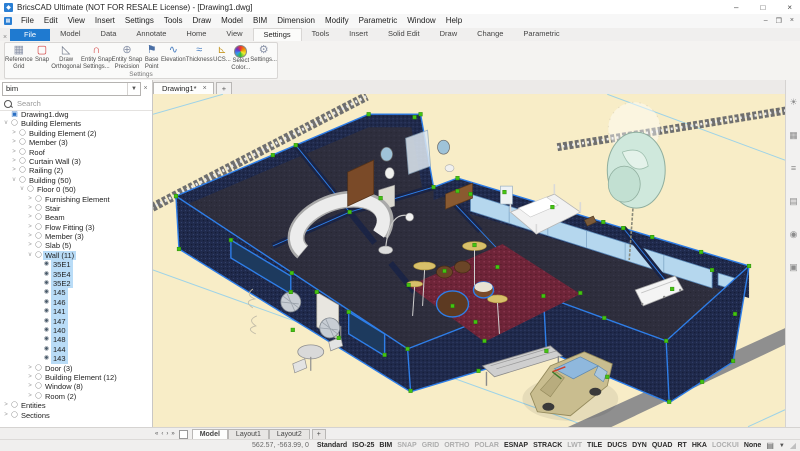  I want to click on last-layout-icon: », so click(172, 434).